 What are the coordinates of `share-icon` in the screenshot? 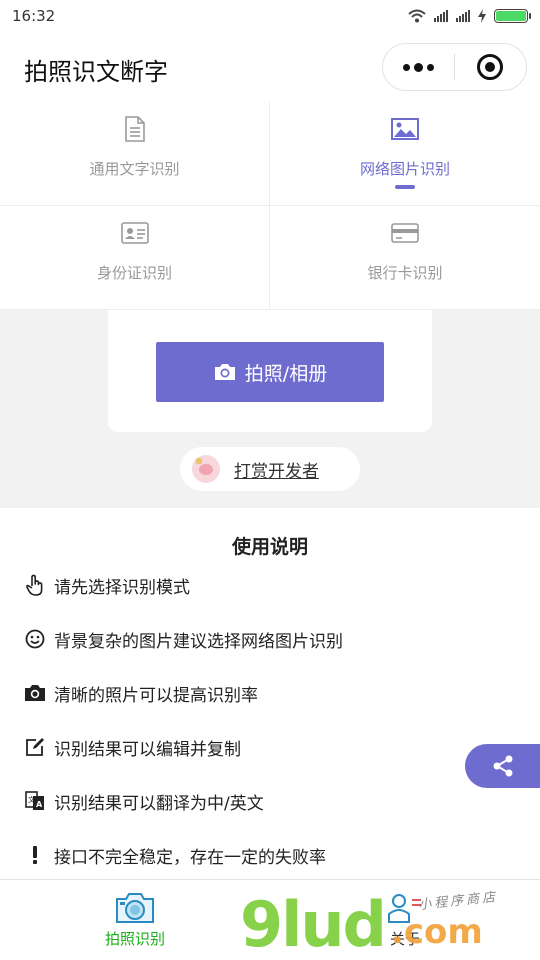 It's located at (502, 766).